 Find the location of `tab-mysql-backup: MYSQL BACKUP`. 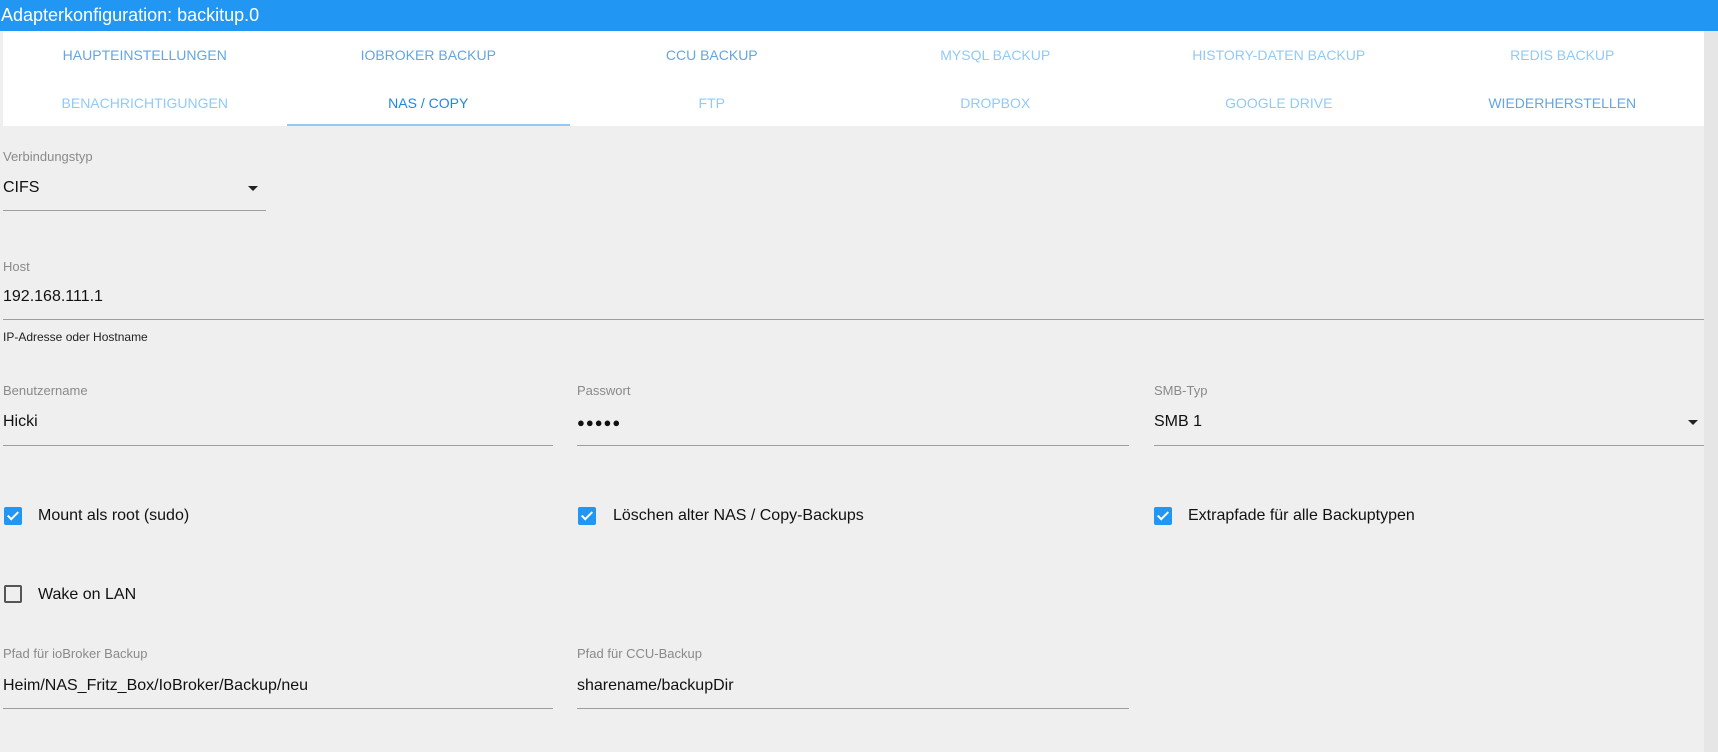

tab-mysql-backup: MYSQL BACKUP is located at coordinates (996, 55).